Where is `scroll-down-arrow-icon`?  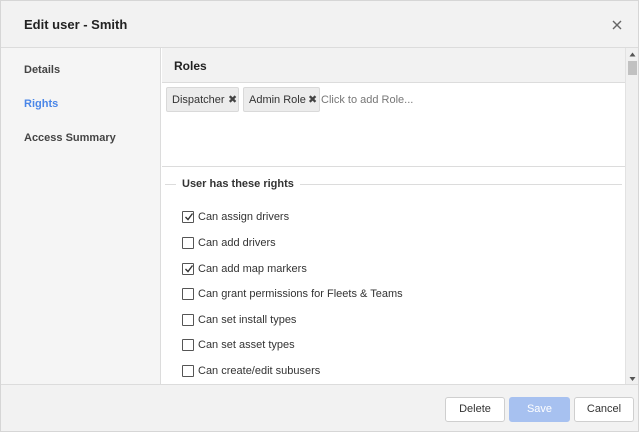 scroll-down-arrow-icon is located at coordinates (632, 378).